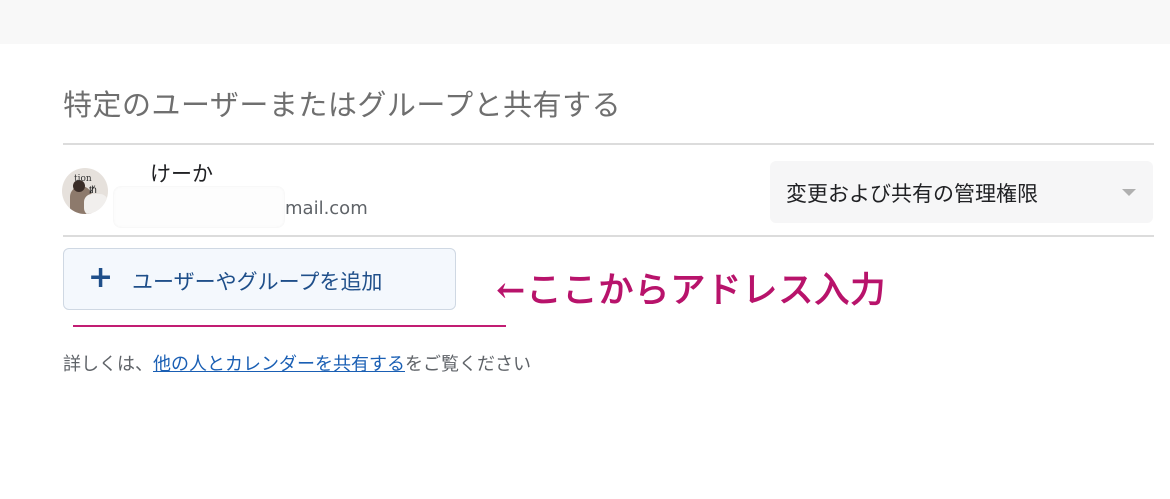  What do you see at coordinates (257, 282) in the screenshot?
I see `add-users-label: ユーザーやグループを追加` at bounding box center [257, 282].